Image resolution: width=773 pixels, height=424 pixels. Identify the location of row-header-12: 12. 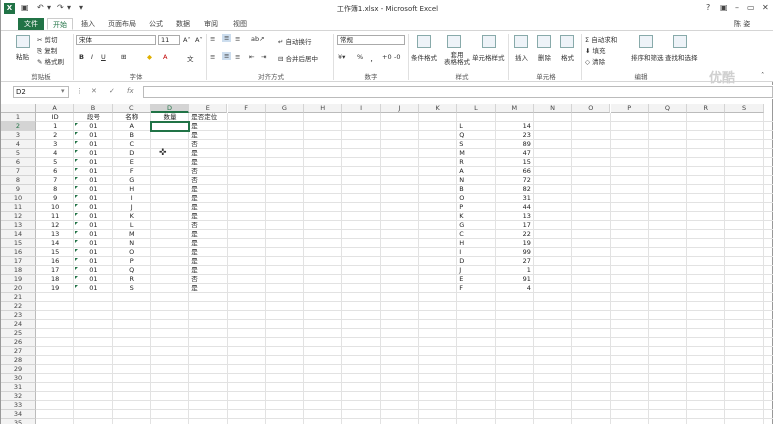
(18, 216).